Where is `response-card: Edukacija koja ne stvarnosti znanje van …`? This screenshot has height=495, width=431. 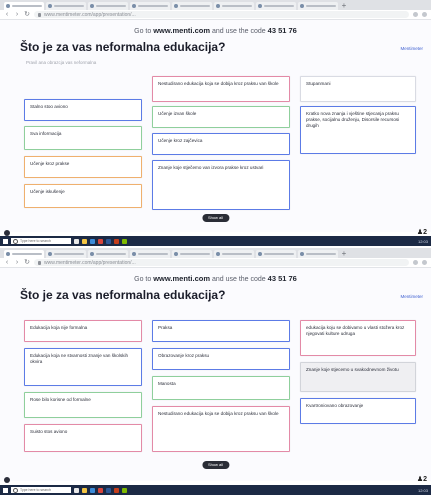 response-card: Edukacija koja ne stvarnosti znanje van … is located at coordinates (83, 367).